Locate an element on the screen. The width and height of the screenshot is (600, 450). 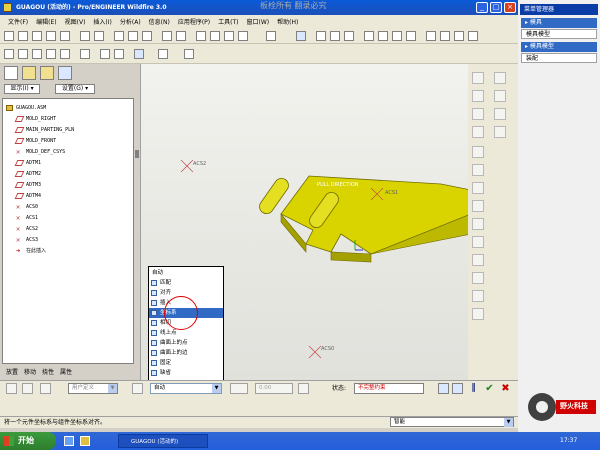
assembly-window-icon is located at coordinates (457, 388).